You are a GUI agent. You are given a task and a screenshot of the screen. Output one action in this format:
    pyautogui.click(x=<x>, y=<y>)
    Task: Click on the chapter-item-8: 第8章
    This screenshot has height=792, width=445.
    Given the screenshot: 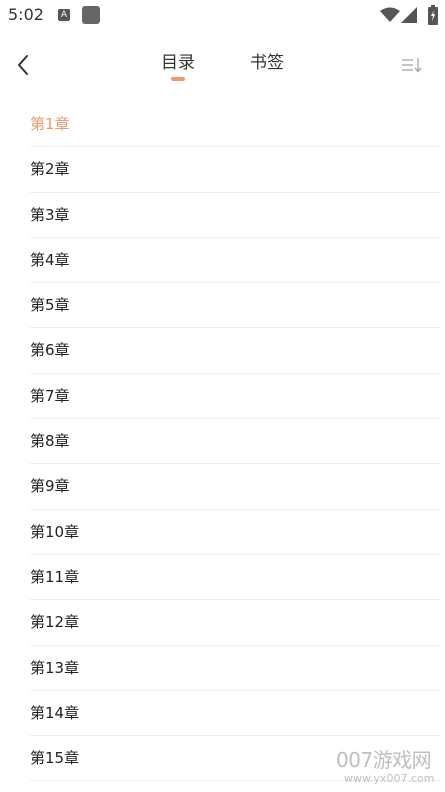 What is the action you would take?
    pyautogui.click(x=235, y=442)
    